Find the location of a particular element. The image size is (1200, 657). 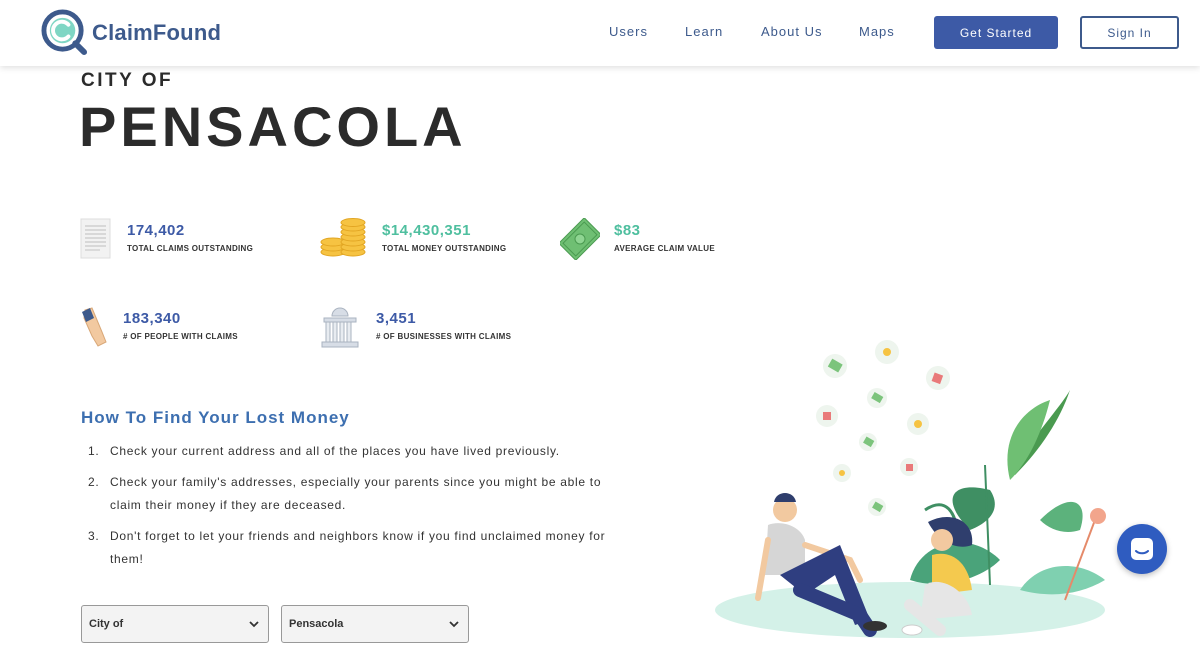

stat-businesses-with-claims: 3,451 # OF BUSINESSES WITH CLAIMS is located at coordinates (443, 325).